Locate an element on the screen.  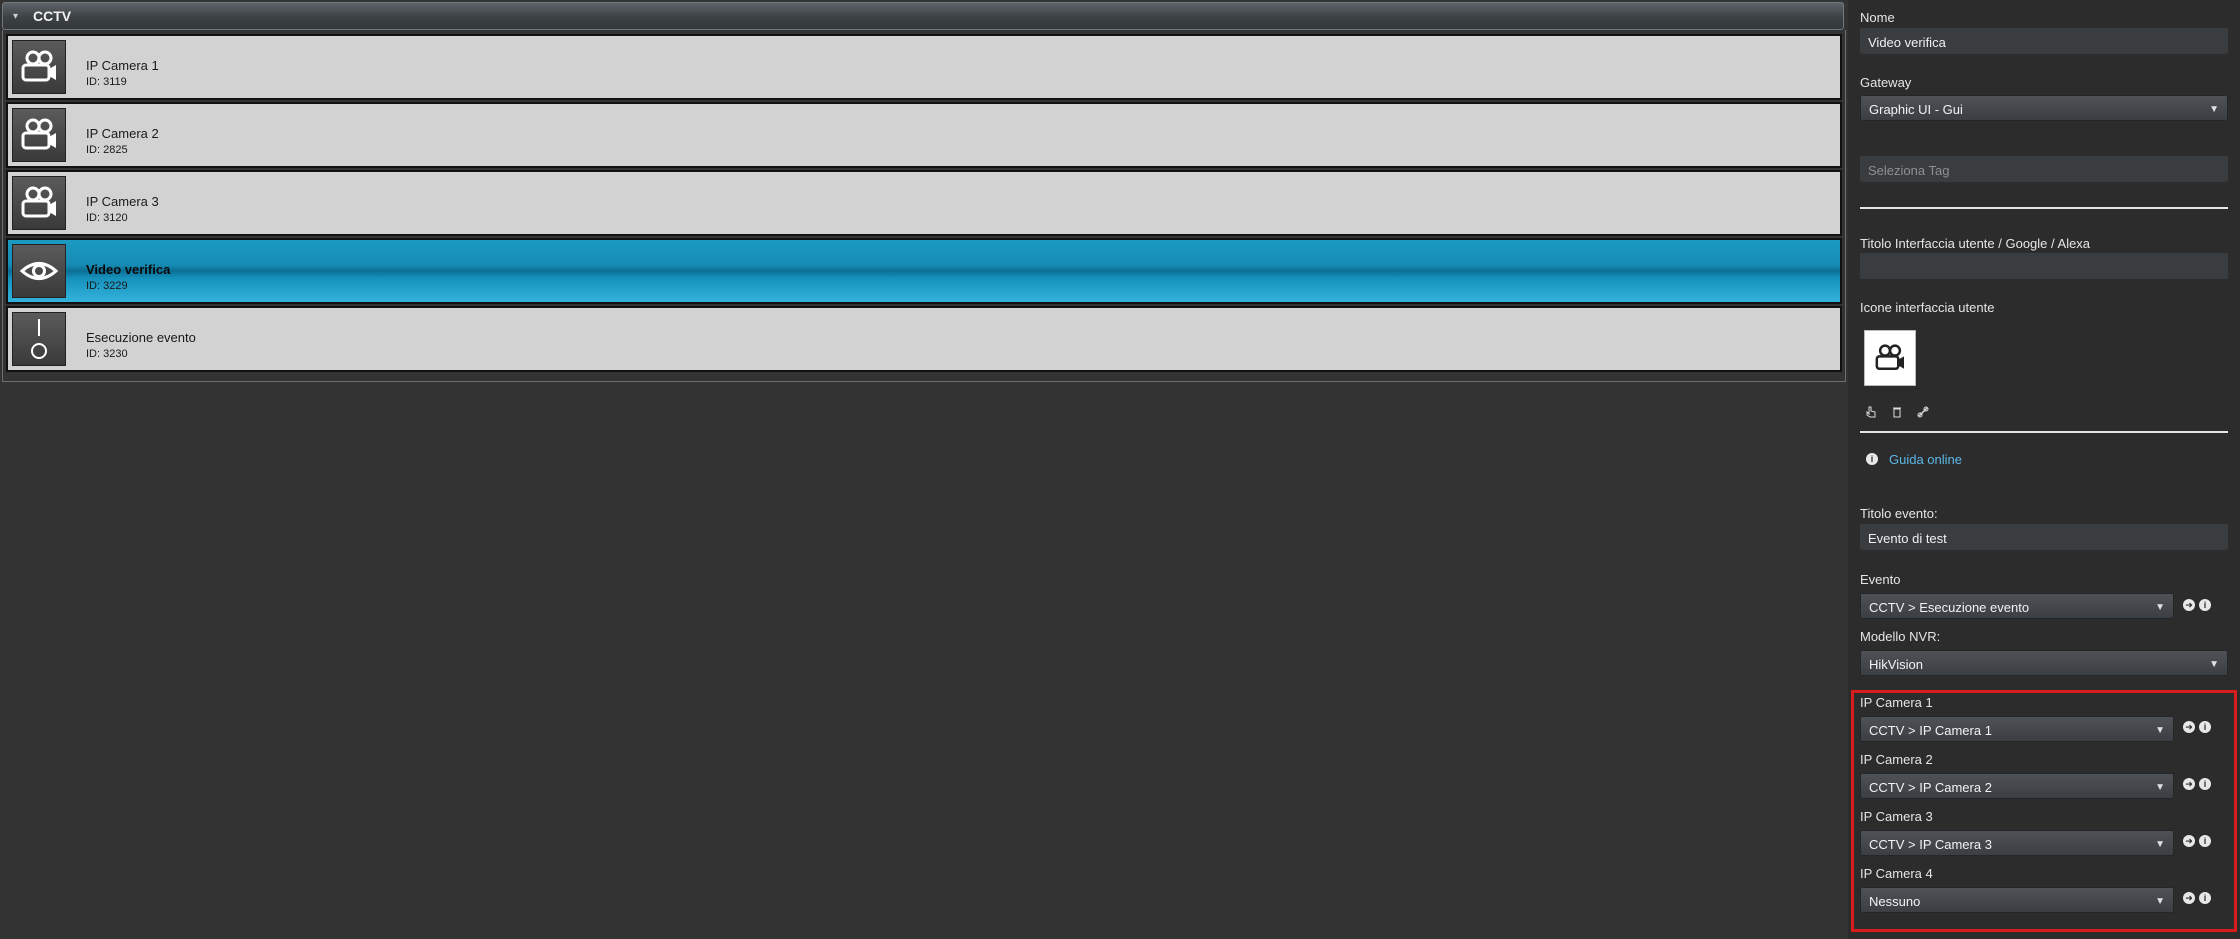
titolo-evento-field: Evento di test is located at coordinates (2044, 537).